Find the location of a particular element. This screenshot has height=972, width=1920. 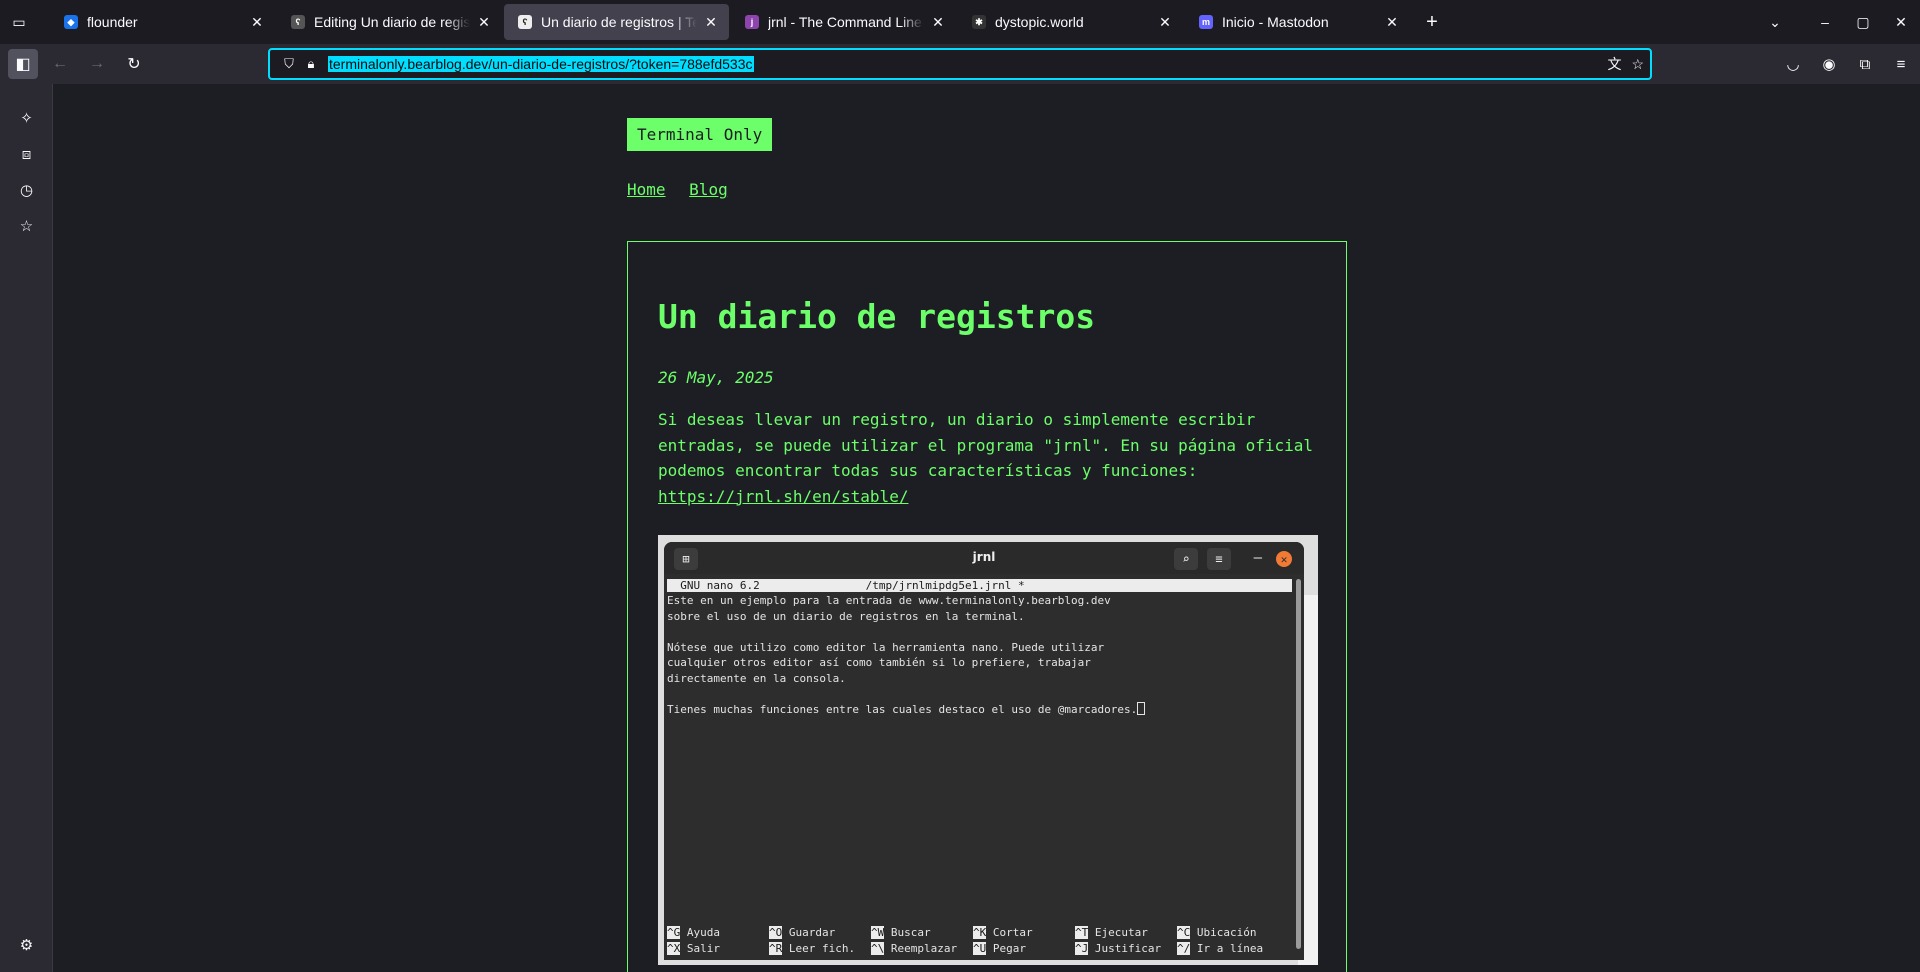

shortcut-key: ^W is located at coordinates (878, 932).